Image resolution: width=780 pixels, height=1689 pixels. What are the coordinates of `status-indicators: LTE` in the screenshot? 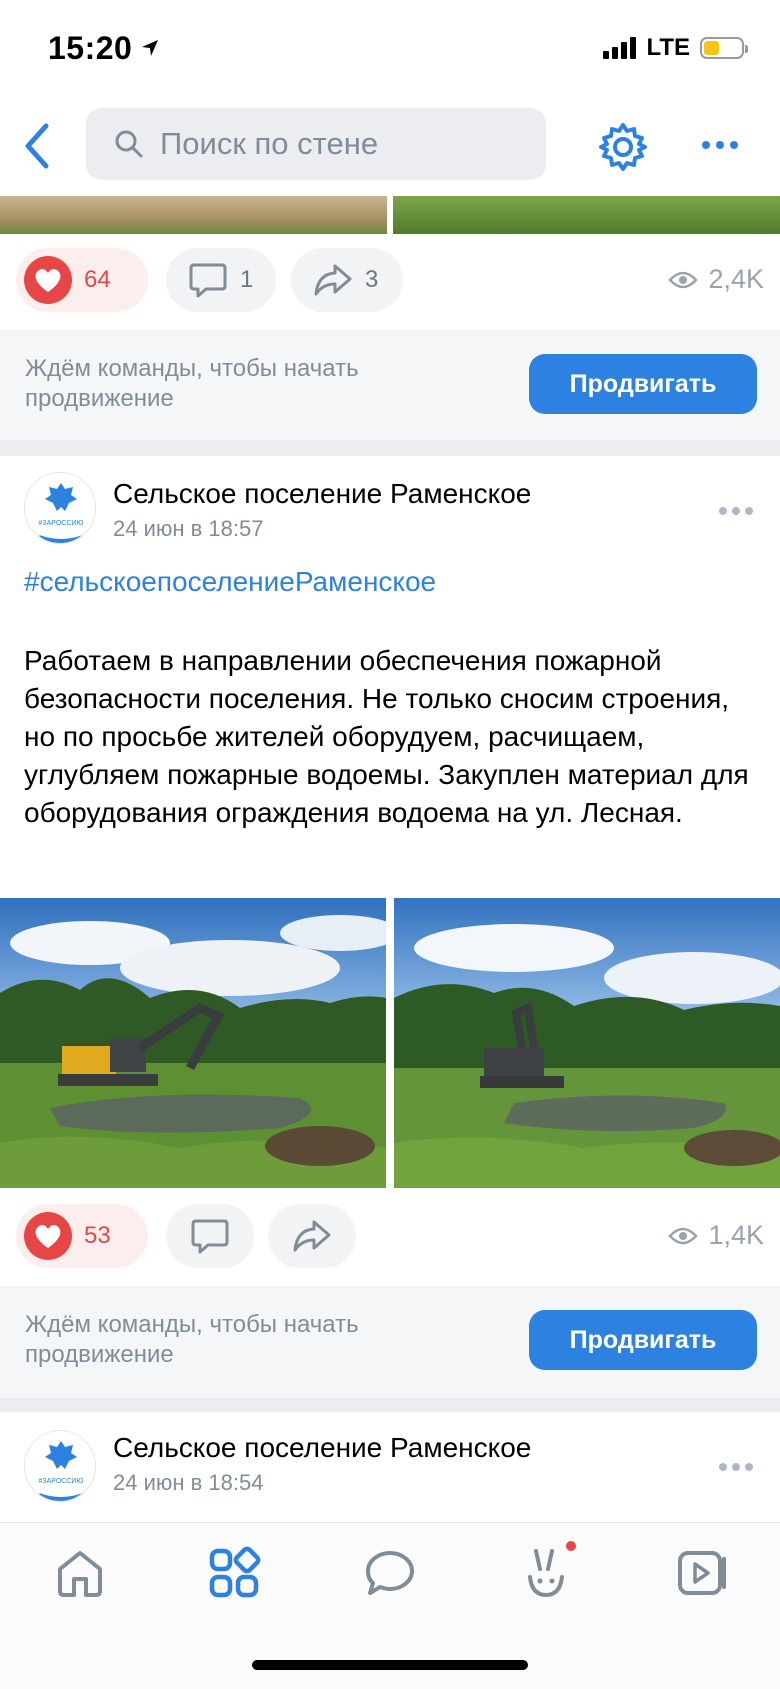 It's located at (675, 48).